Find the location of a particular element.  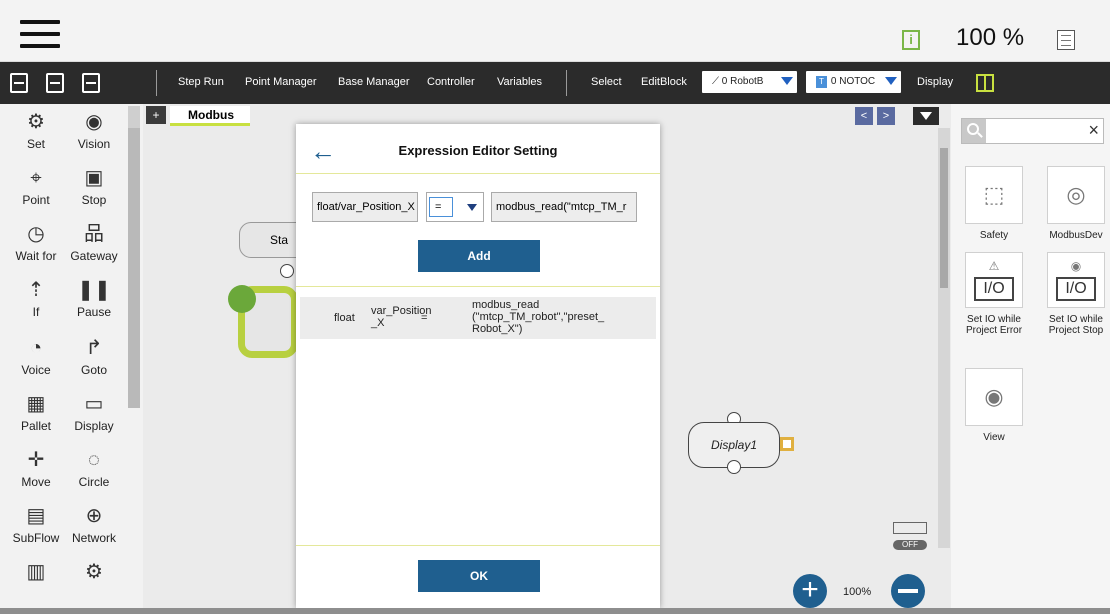

expression-input: modbus_read("mtcp_TM_r is located at coordinates (564, 207).